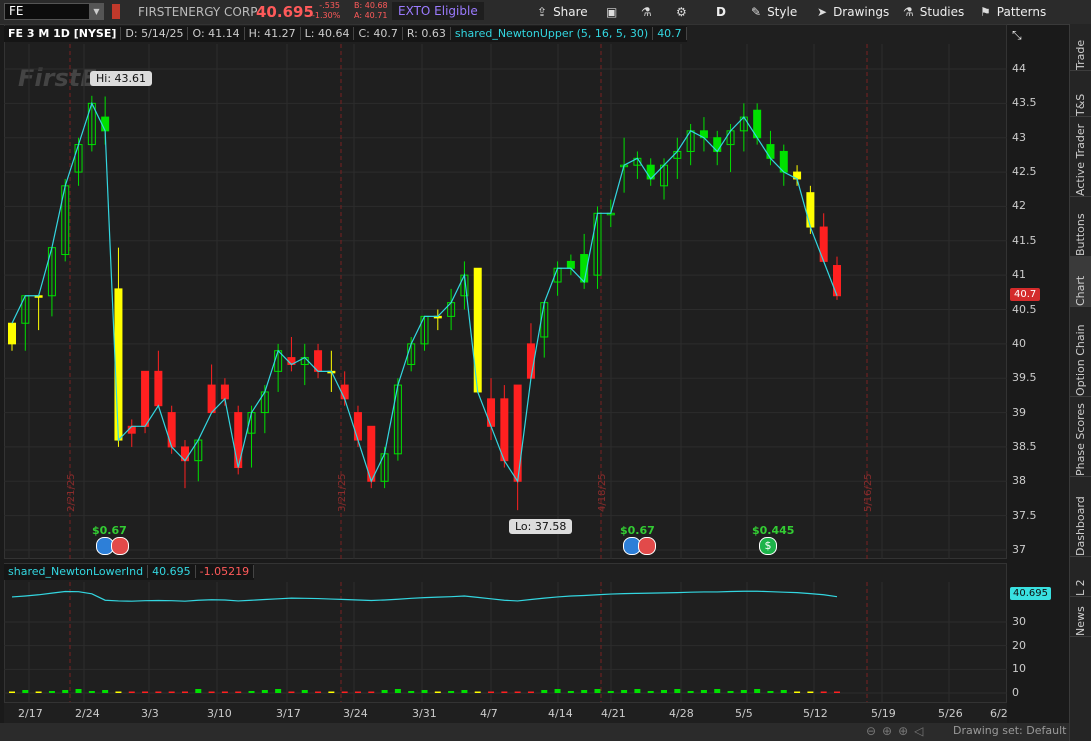 The height and width of the screenshot is (741, 1091). Describe the element at coordinates (285, 12) in the screenshot. I see `last-price: 40.695` at that location.